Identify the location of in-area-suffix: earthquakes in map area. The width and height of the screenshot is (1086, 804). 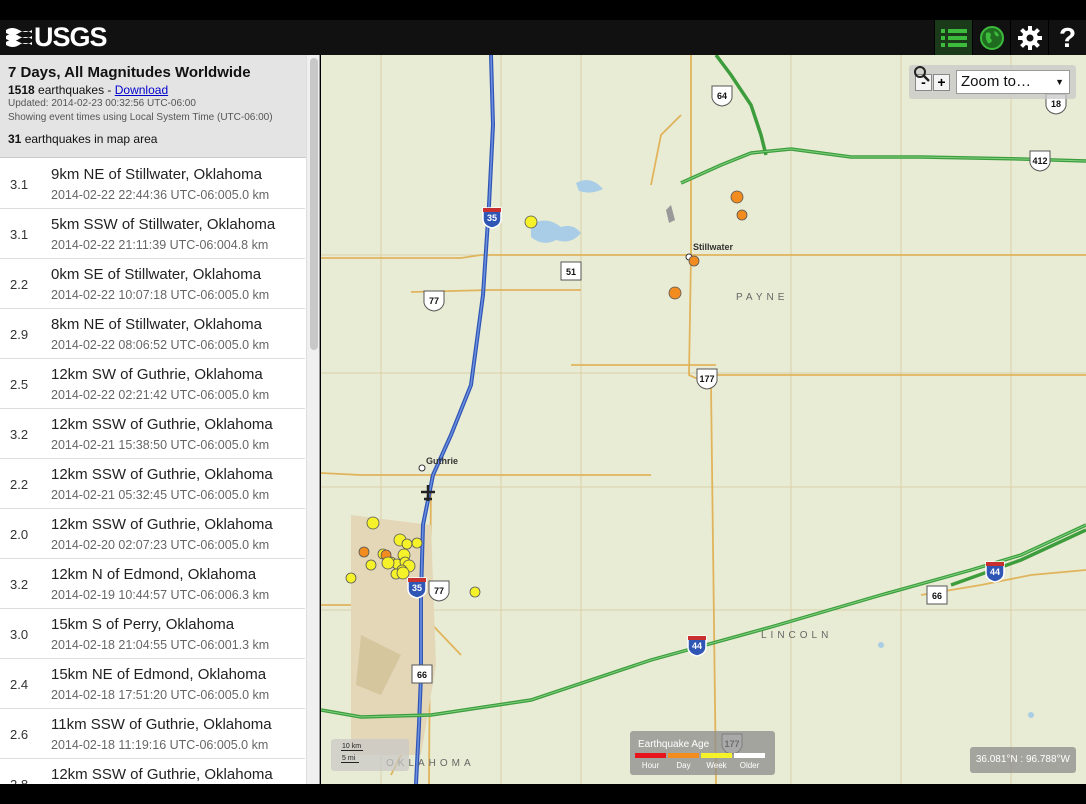
(89, 139).